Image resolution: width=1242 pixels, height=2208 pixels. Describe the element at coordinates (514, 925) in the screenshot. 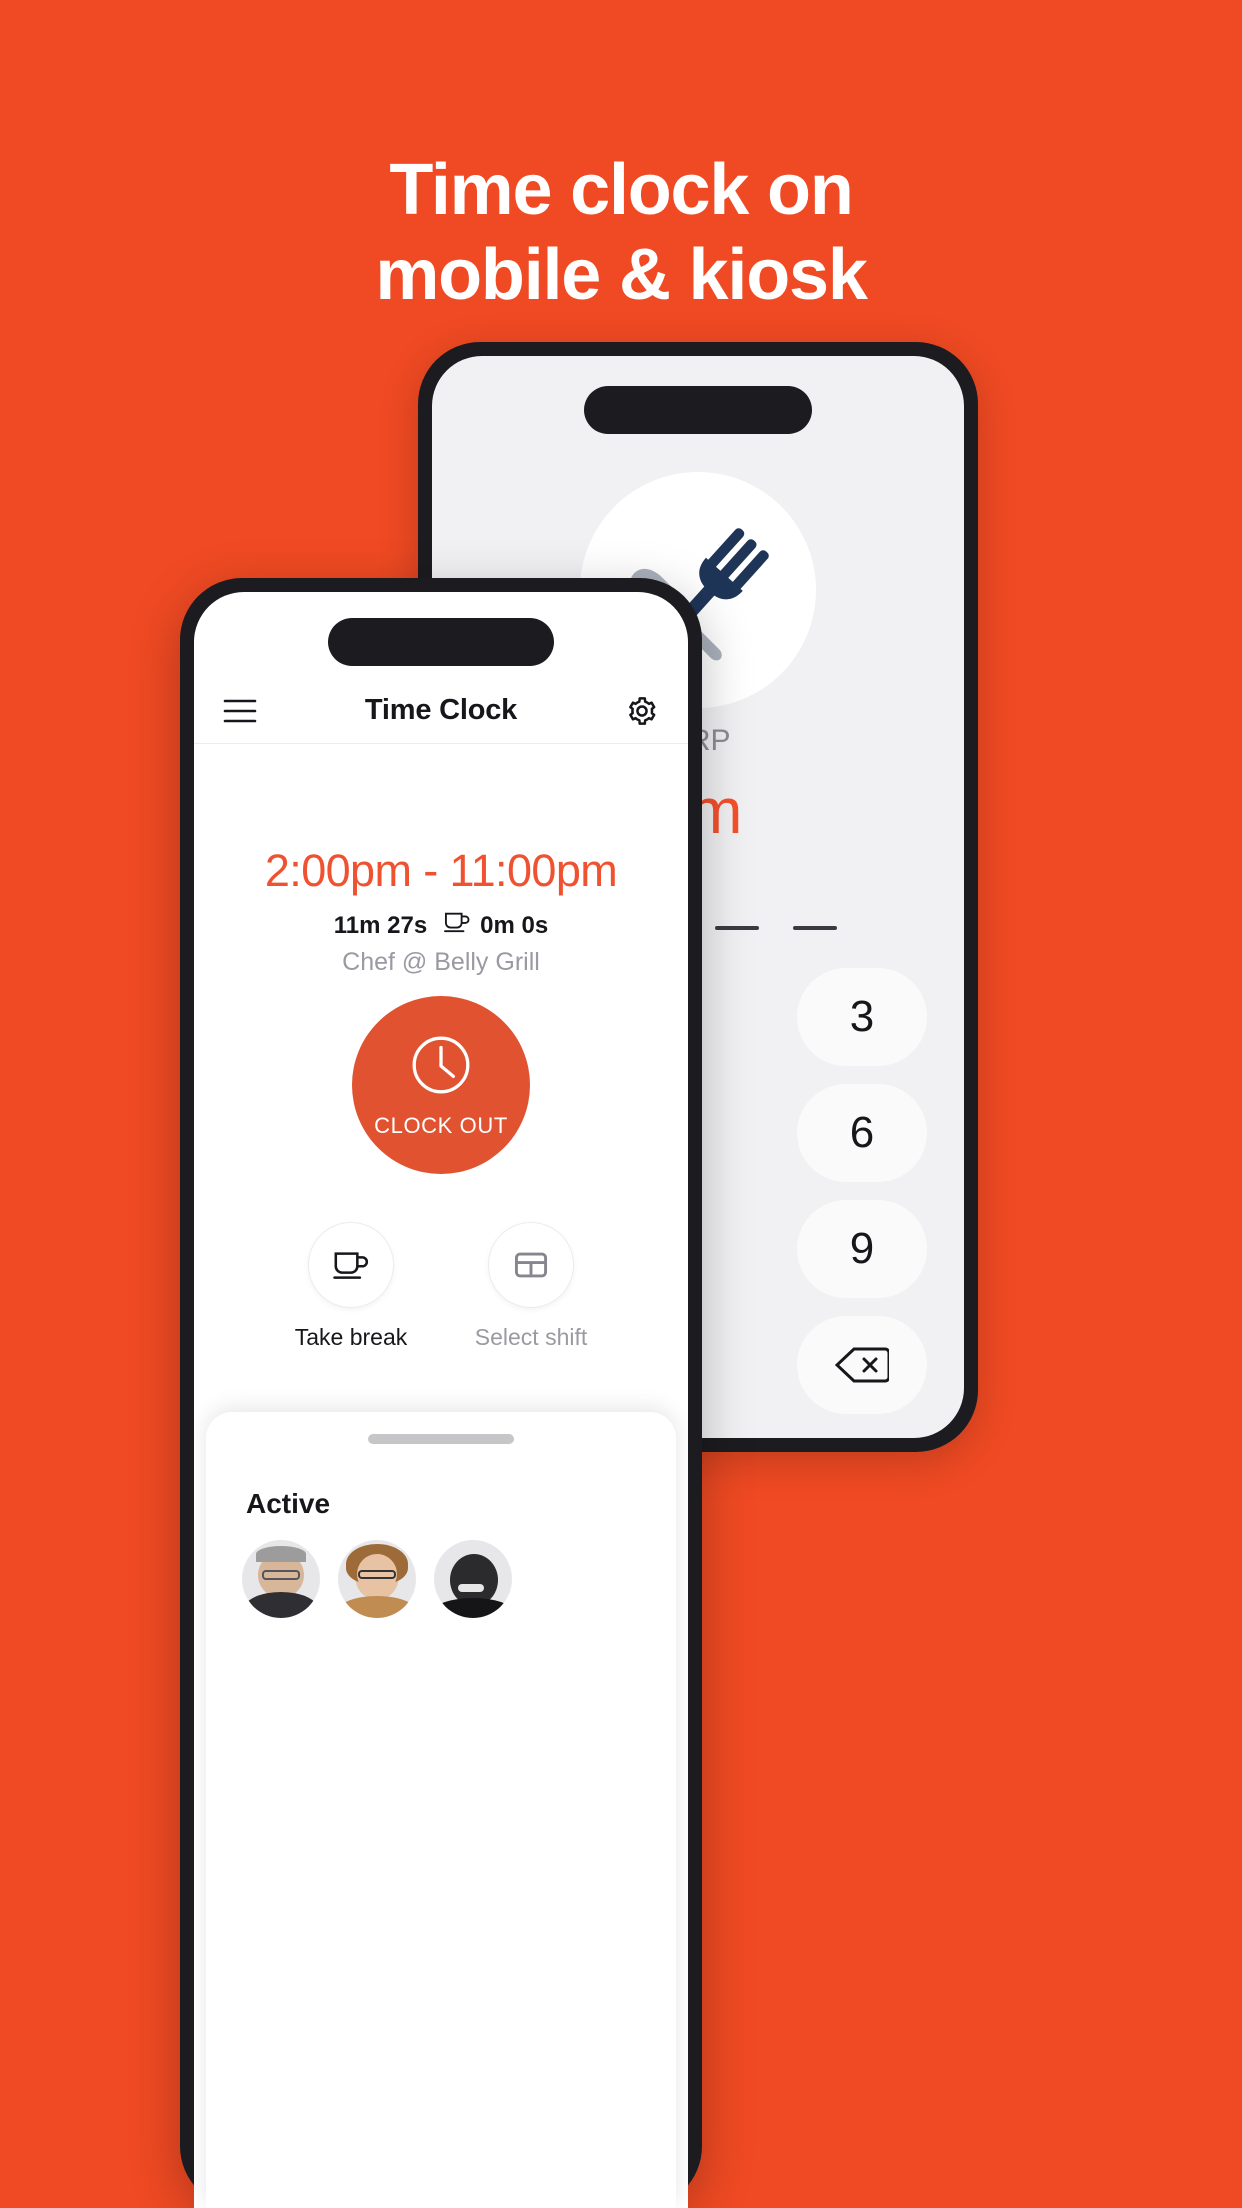

I see `break-time: 0m 0s` at that location.